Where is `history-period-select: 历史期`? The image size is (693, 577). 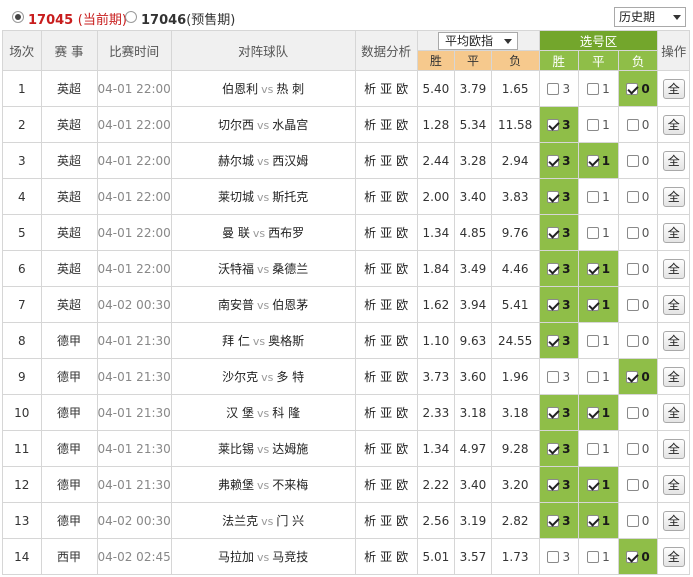
history-period-select: 历史期 is located at coordinates (650, 17).